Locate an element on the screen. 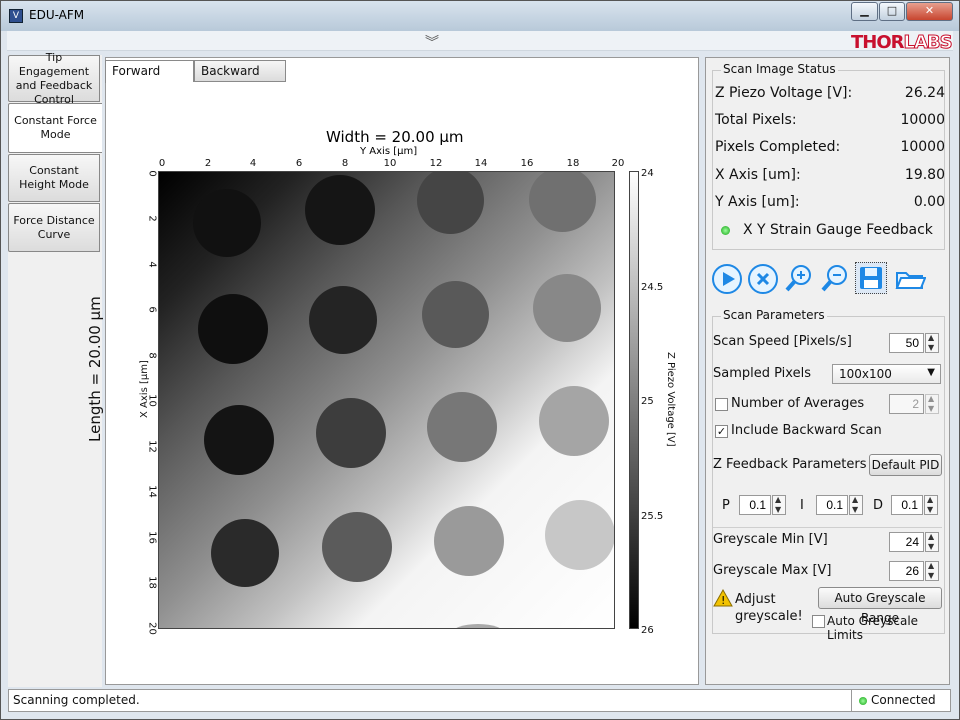  tab-constant-force-mode: Constant Force Mode is located at coordinates (55, 128).